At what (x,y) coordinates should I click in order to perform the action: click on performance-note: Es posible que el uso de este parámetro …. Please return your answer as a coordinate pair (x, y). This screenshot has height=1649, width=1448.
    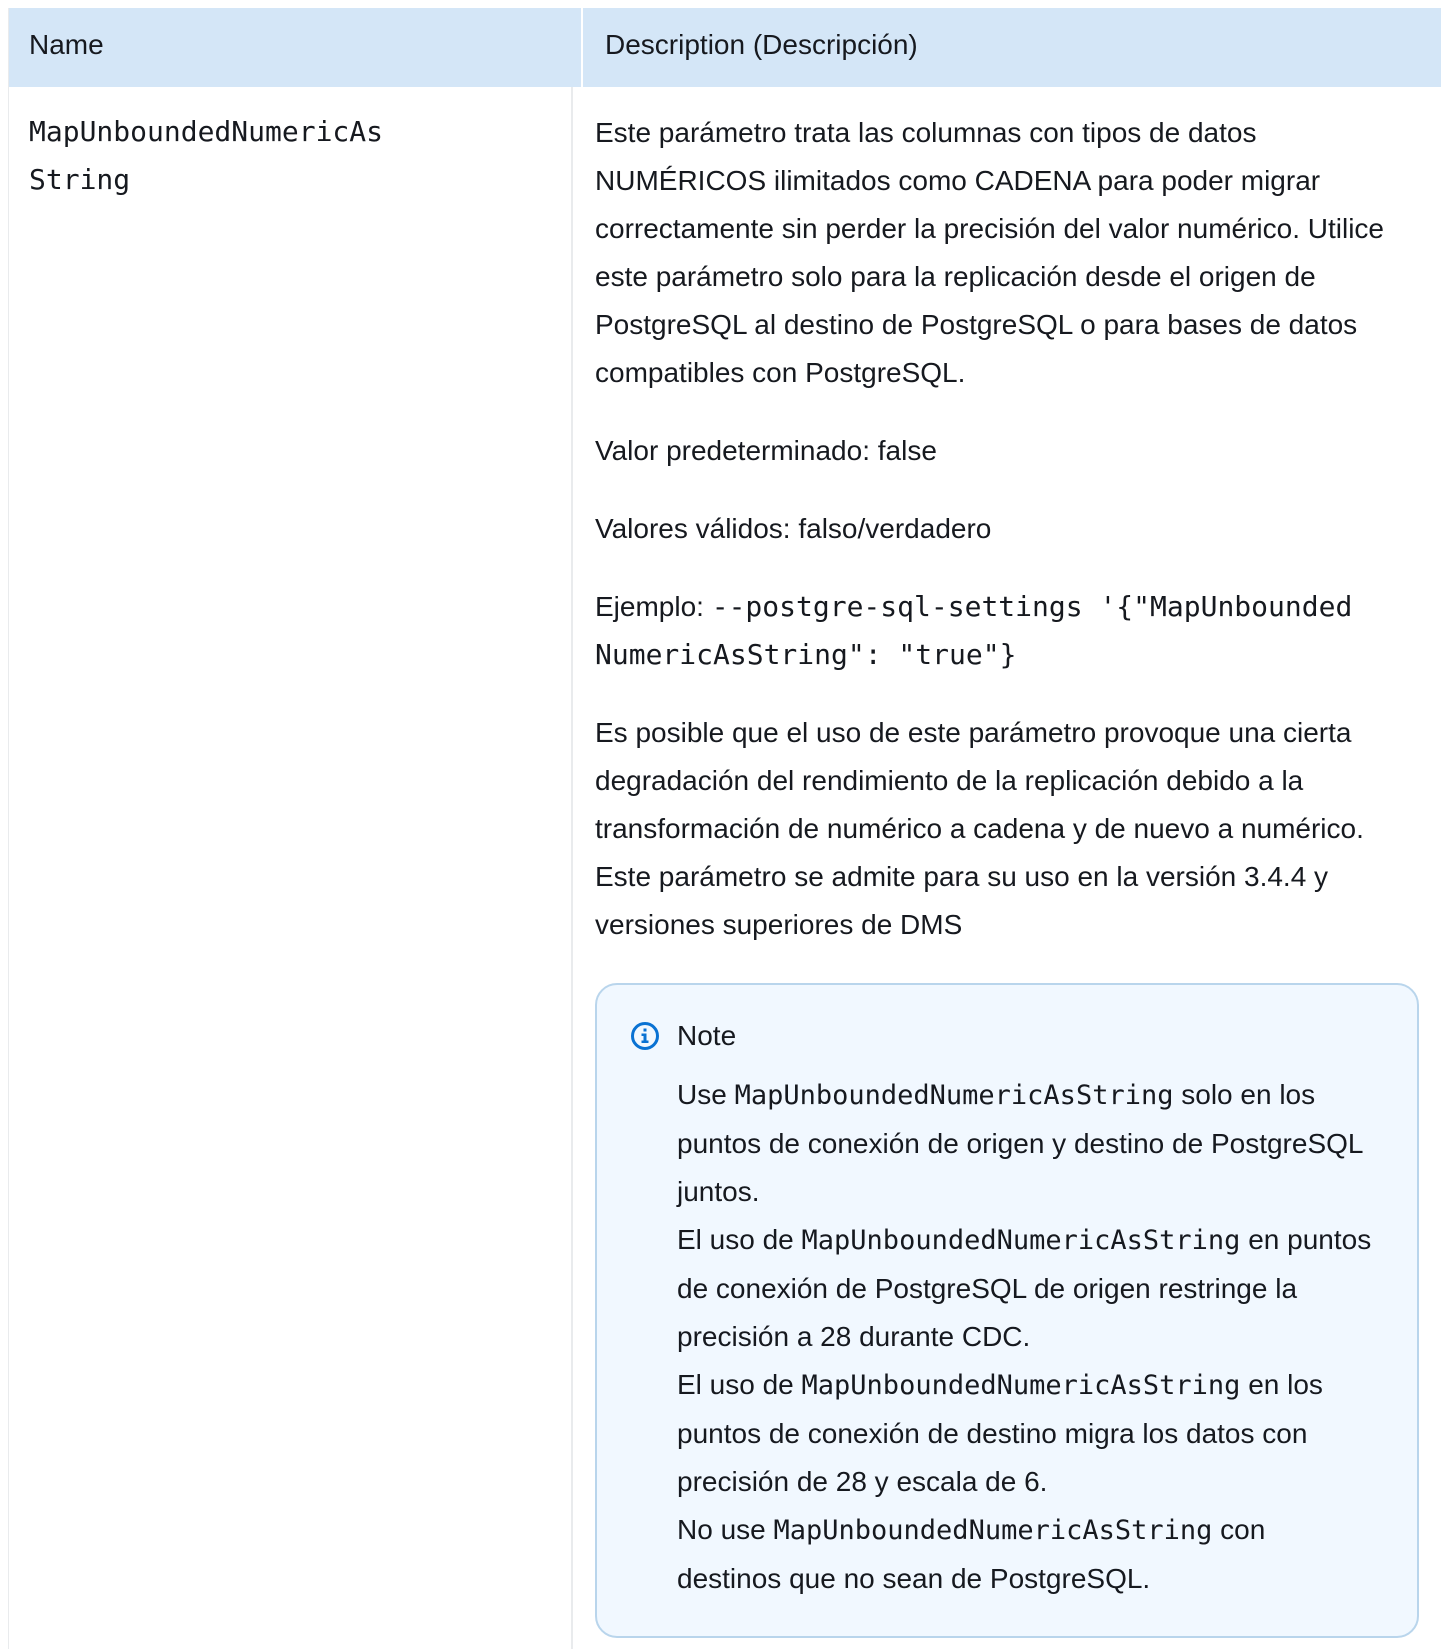
    Looking at the image, I should click on (979, 828).